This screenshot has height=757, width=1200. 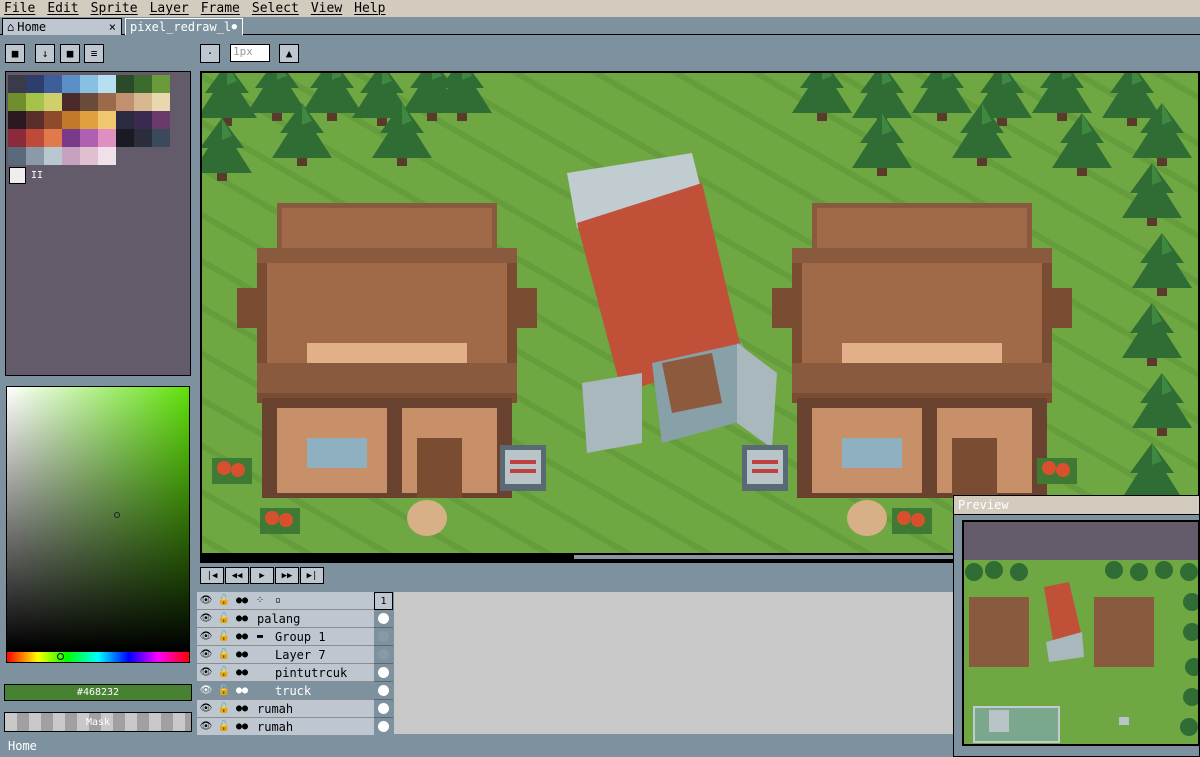 I want to click on first-frame-button: |◀, so click(x=212, y=575).